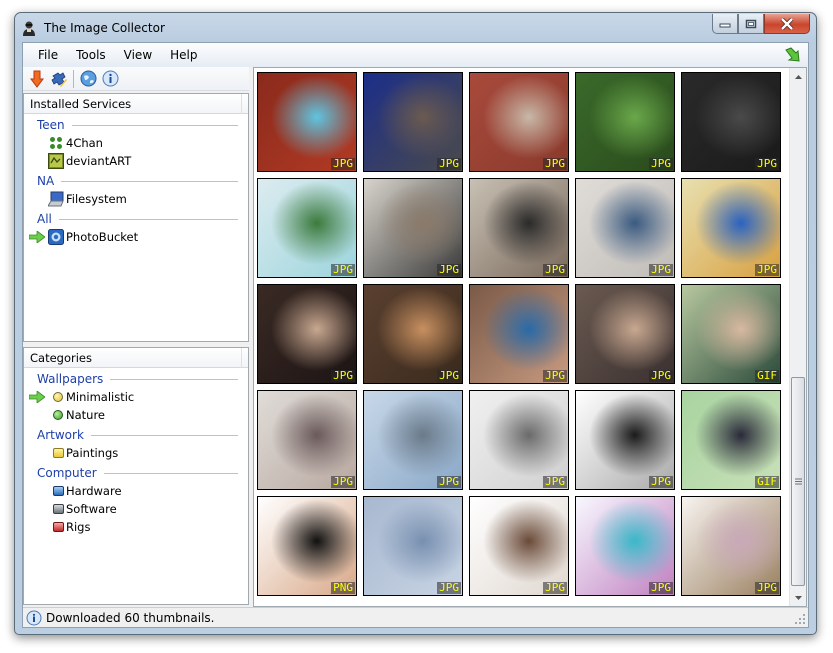 Image resolution: width=833 pixels, height=653 pixels. I want to click on menu-file: File, so click(48, 55).